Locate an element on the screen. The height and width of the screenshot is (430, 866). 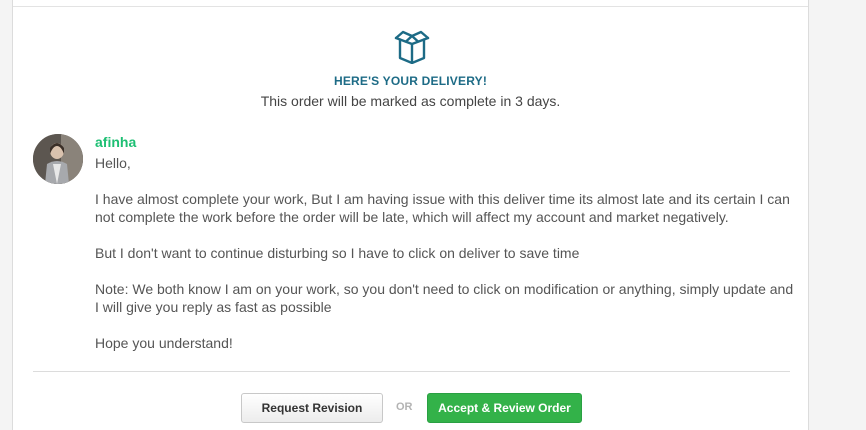
delivery-title: HERE'S YOUR DELIVERY! is located at coordinates (410, 81).